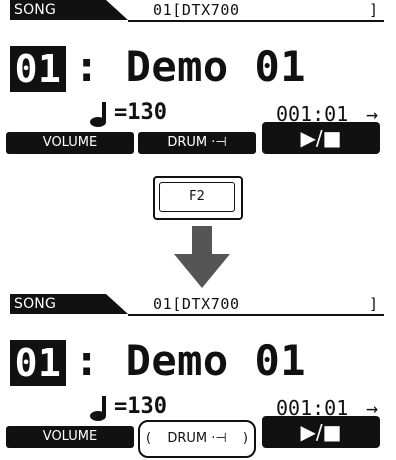  Describe the element at coordinates (197, 439) in the screenshot. I see `drum-button-selected: DRUM ·⊣` at that location.